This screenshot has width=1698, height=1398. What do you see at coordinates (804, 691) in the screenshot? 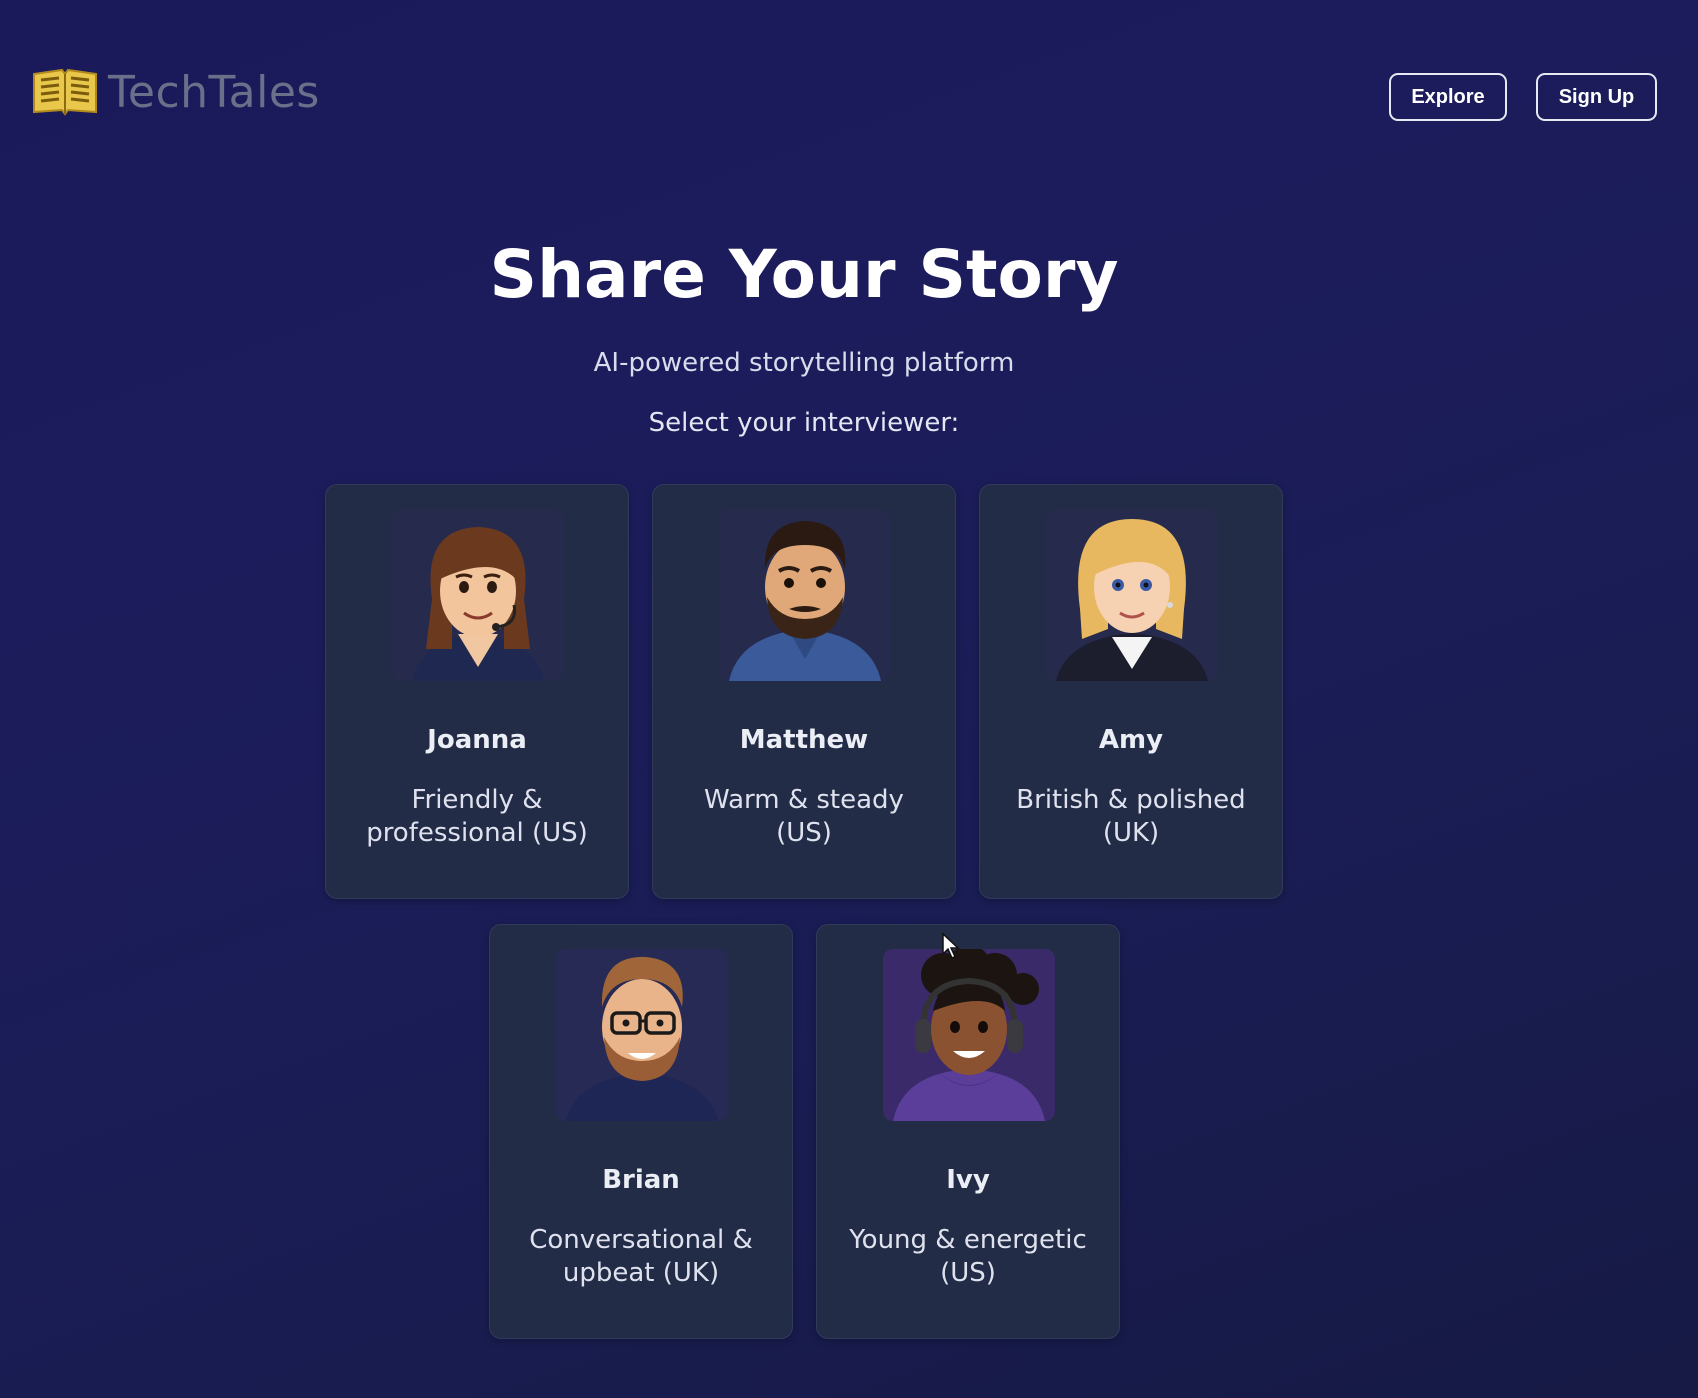
I see `interviewer-card-matthew: Matthew Warm & steady (US)` at bounding box center [804, 691].